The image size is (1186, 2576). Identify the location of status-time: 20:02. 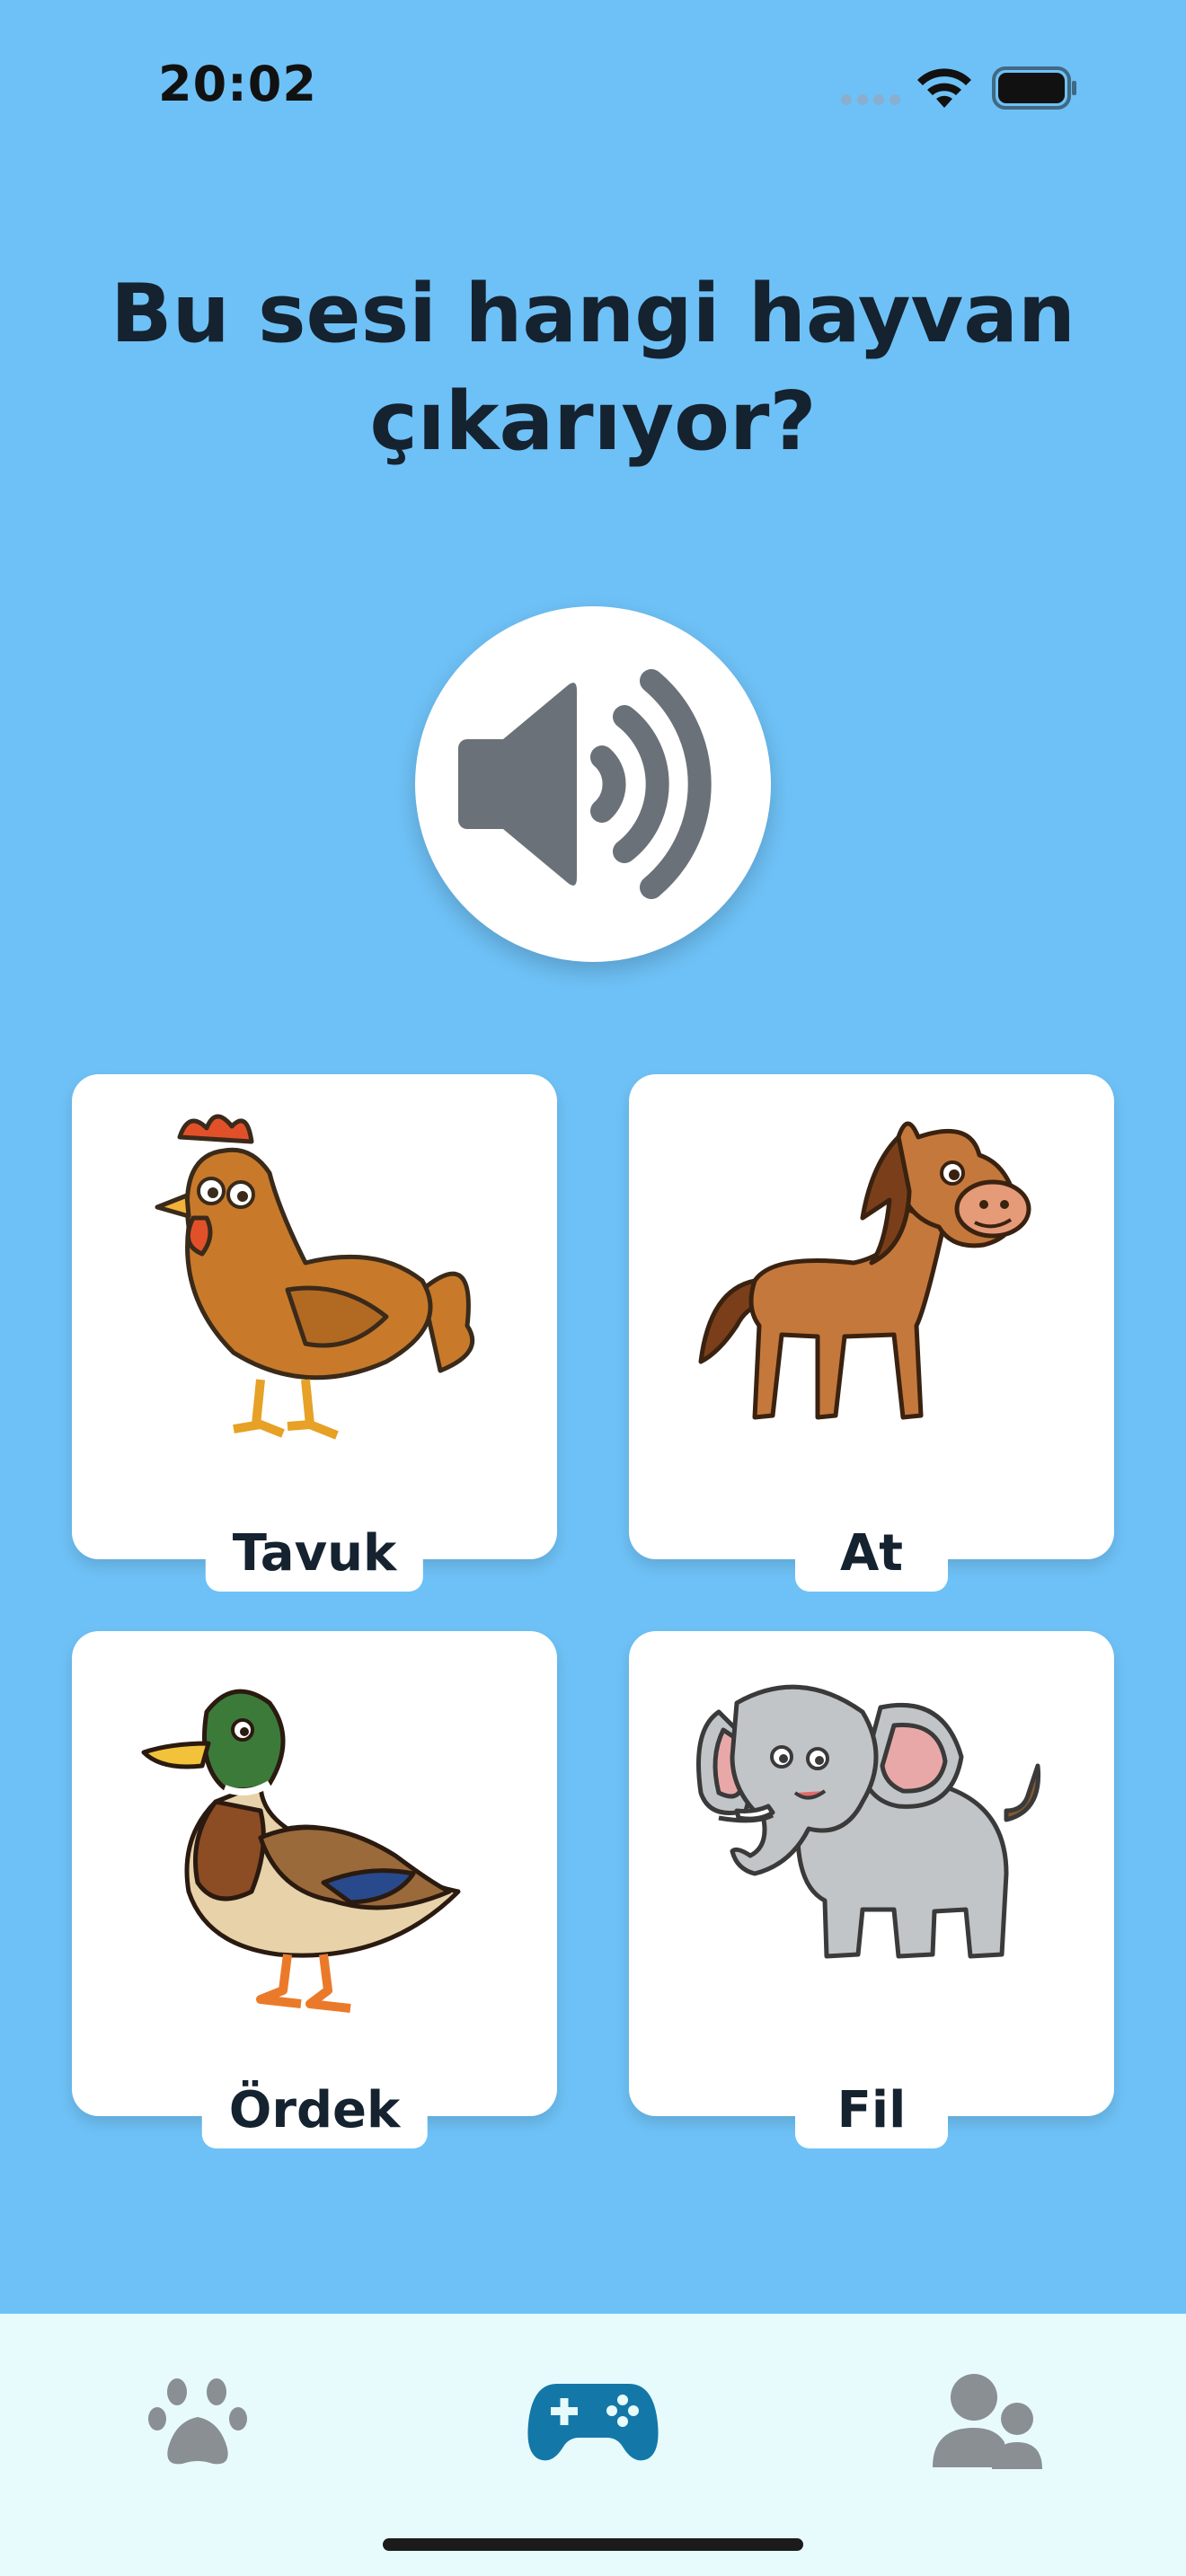
(237, 84).